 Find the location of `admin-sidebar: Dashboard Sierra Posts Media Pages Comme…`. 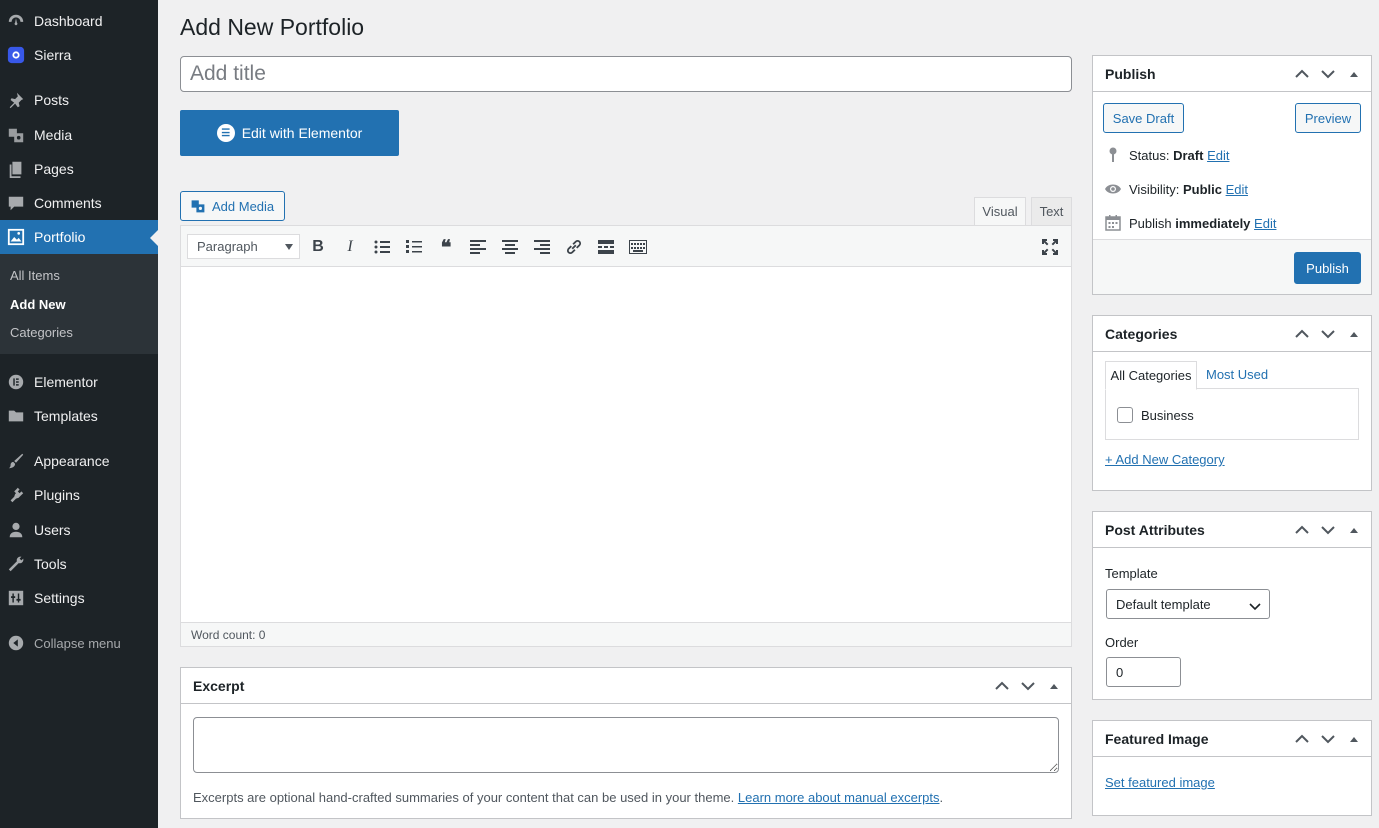

admin-sidebar: Dashboard Sierra Posts Media Pages Comme… is located at coordinates (79, 414).